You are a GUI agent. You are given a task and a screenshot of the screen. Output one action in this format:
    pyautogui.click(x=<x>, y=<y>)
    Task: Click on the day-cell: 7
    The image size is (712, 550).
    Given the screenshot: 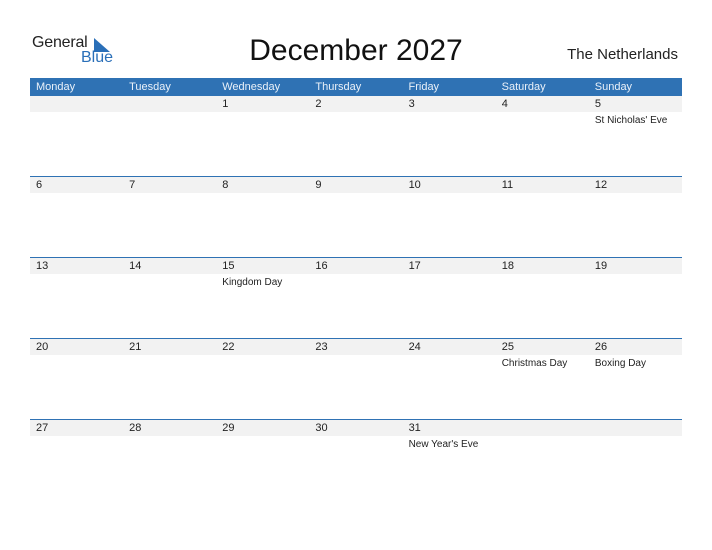 What is the action you would take?
    pyautogui.click(x=169, y=216)
    